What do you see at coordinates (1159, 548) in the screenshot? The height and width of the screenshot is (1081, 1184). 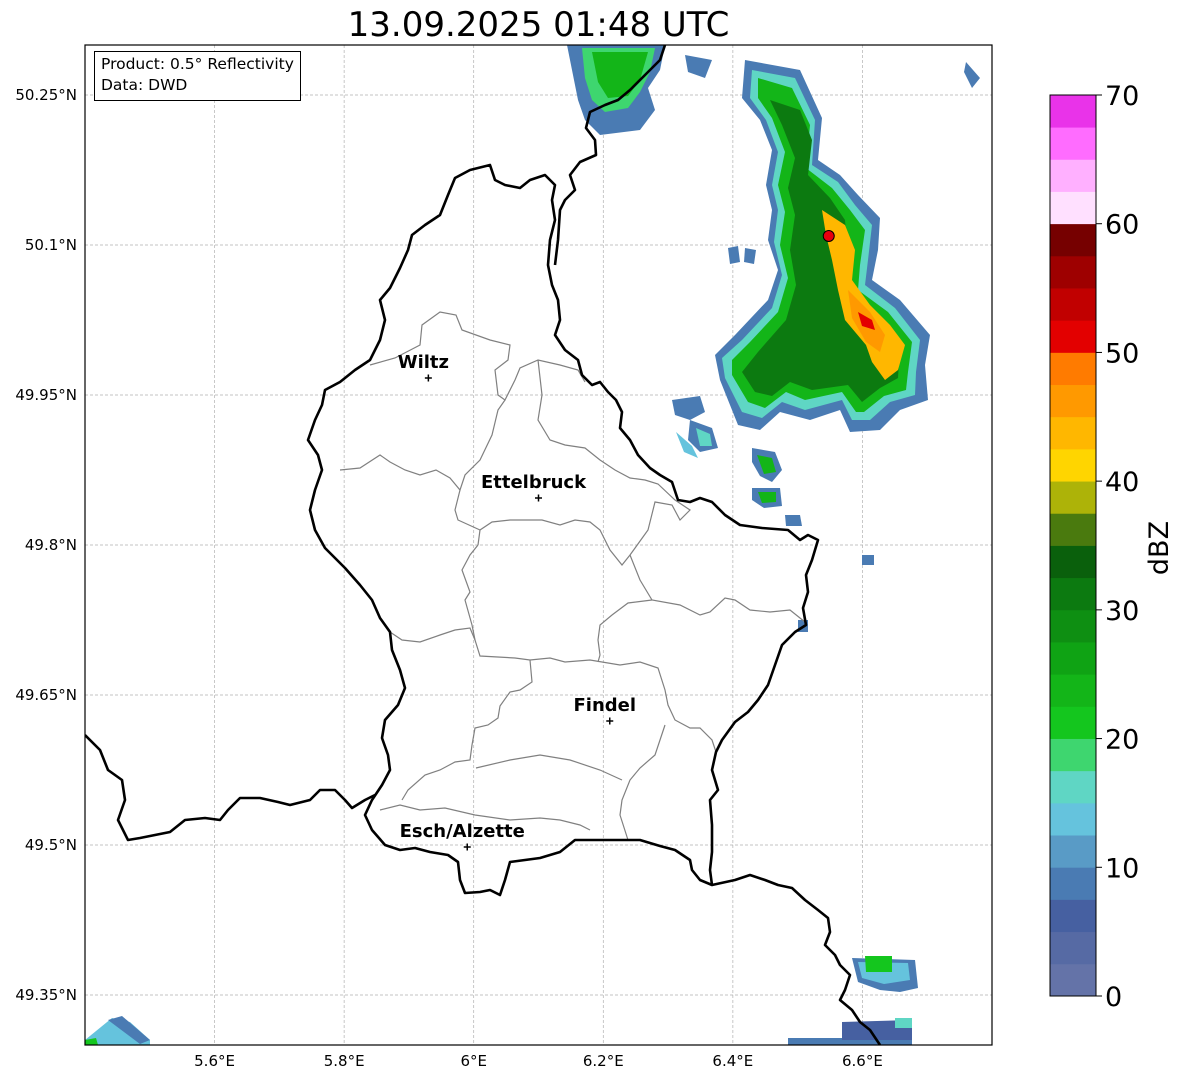 I see `colorbar-unit-label: dBZ` at bounding box center [1159, 548].